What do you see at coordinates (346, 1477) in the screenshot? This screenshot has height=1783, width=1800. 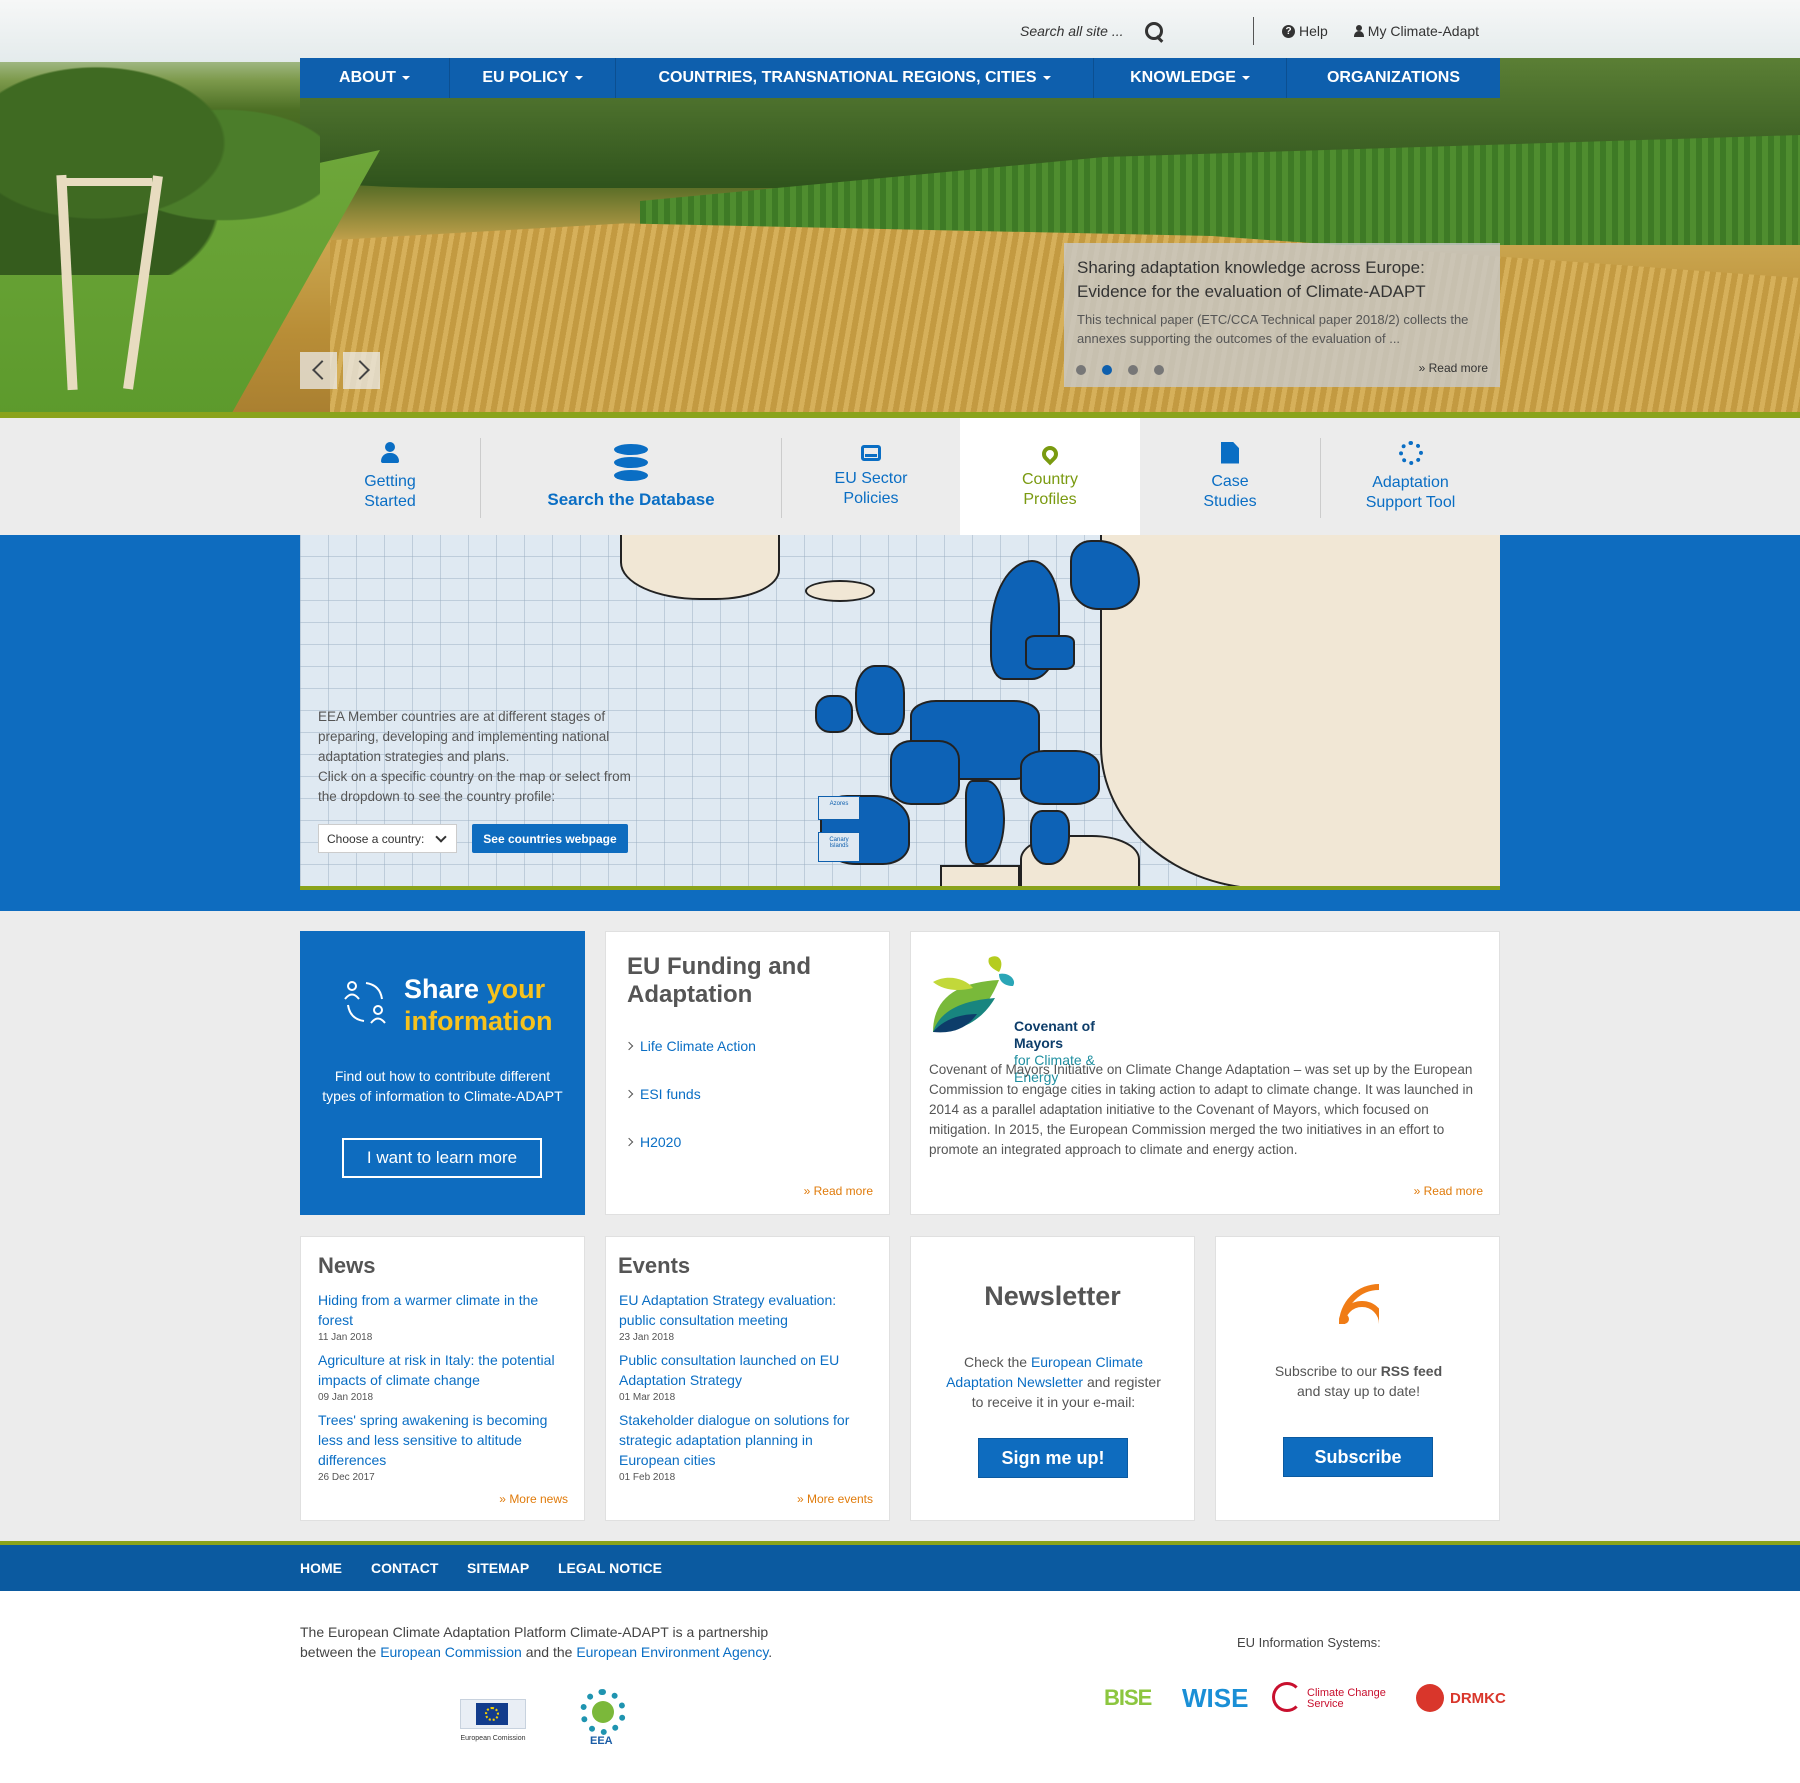 I see `news-item-date: 26 Dec 2017` at bounding box center [346, 1477].